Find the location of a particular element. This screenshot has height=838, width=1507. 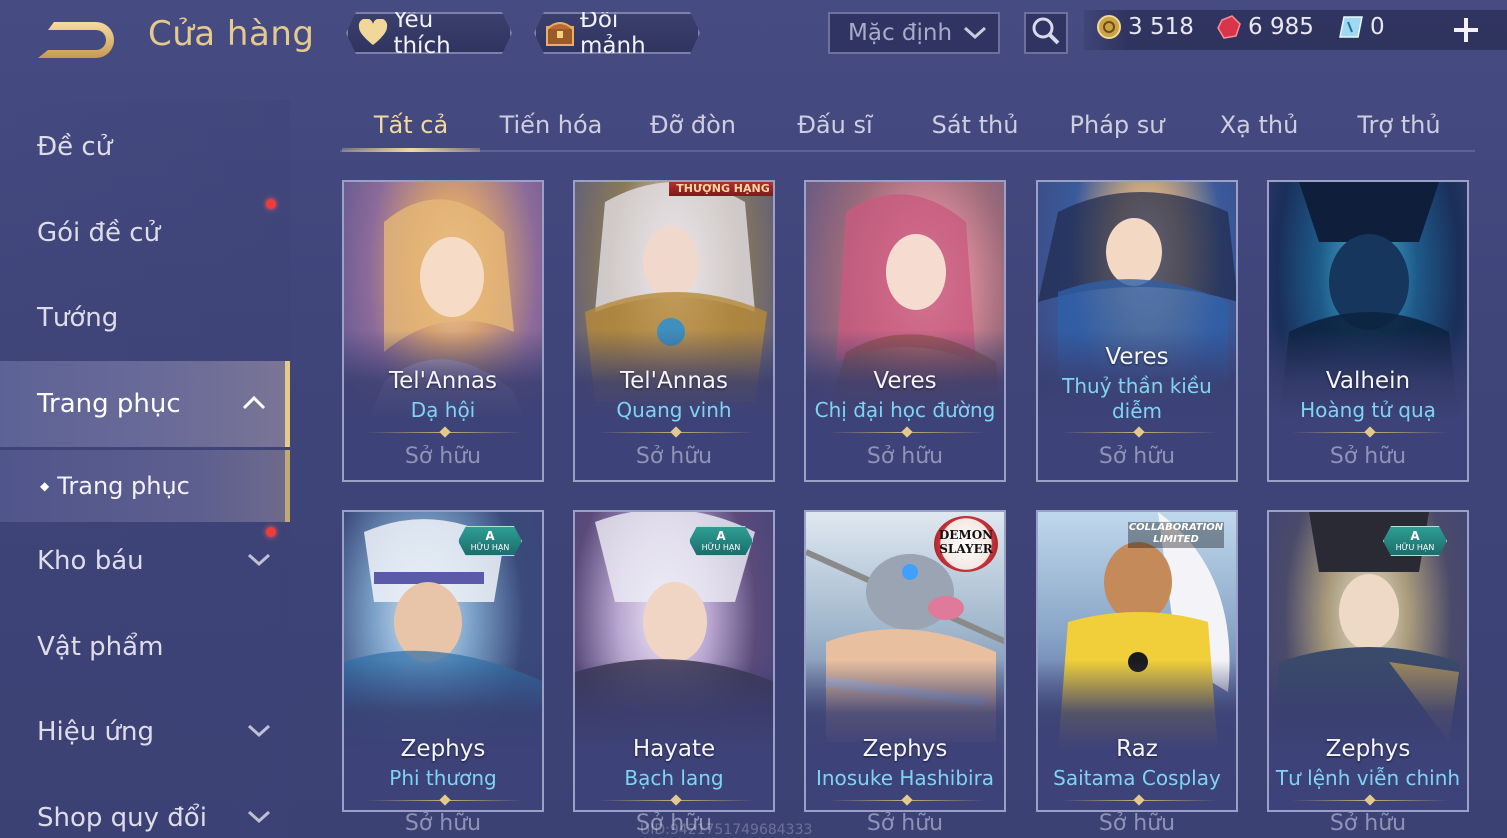

voucher-balance: 0 is located at coordinates (1361, 27).